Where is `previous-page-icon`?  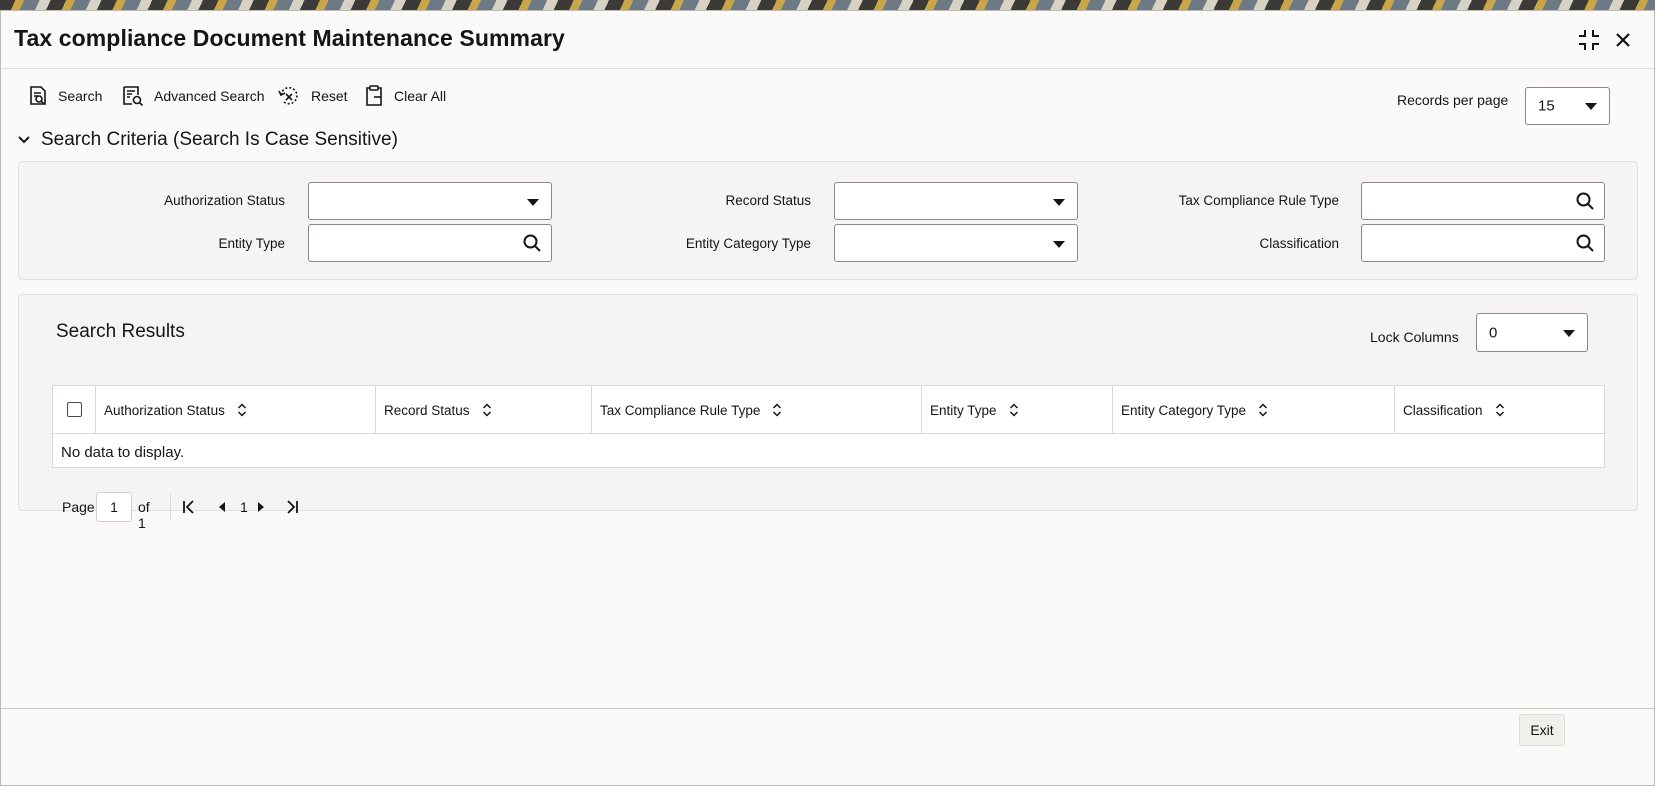
previous-page-icon is located at coordinates (222, 507).